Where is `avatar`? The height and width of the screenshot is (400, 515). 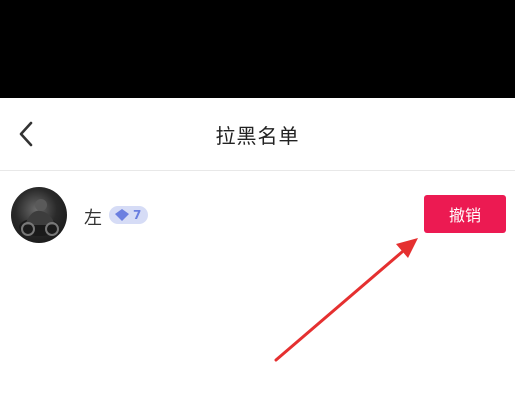
avatar is located at coordinates (39, 215).